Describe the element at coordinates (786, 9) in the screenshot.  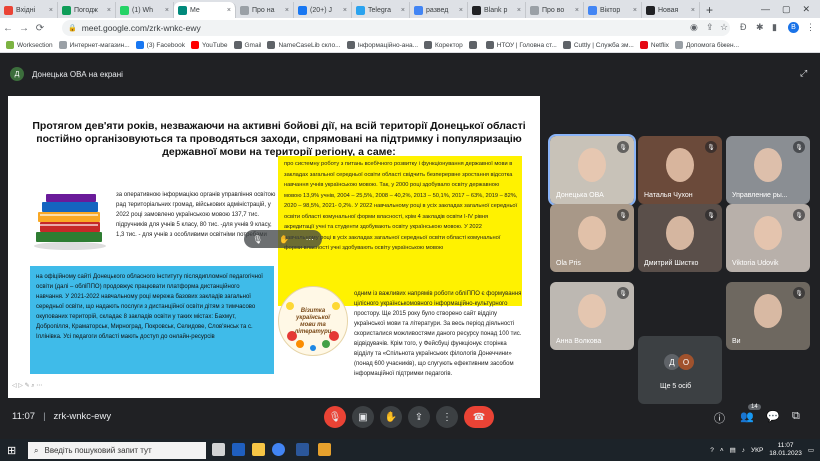
I see `maximize-icon: ▢` at that location.